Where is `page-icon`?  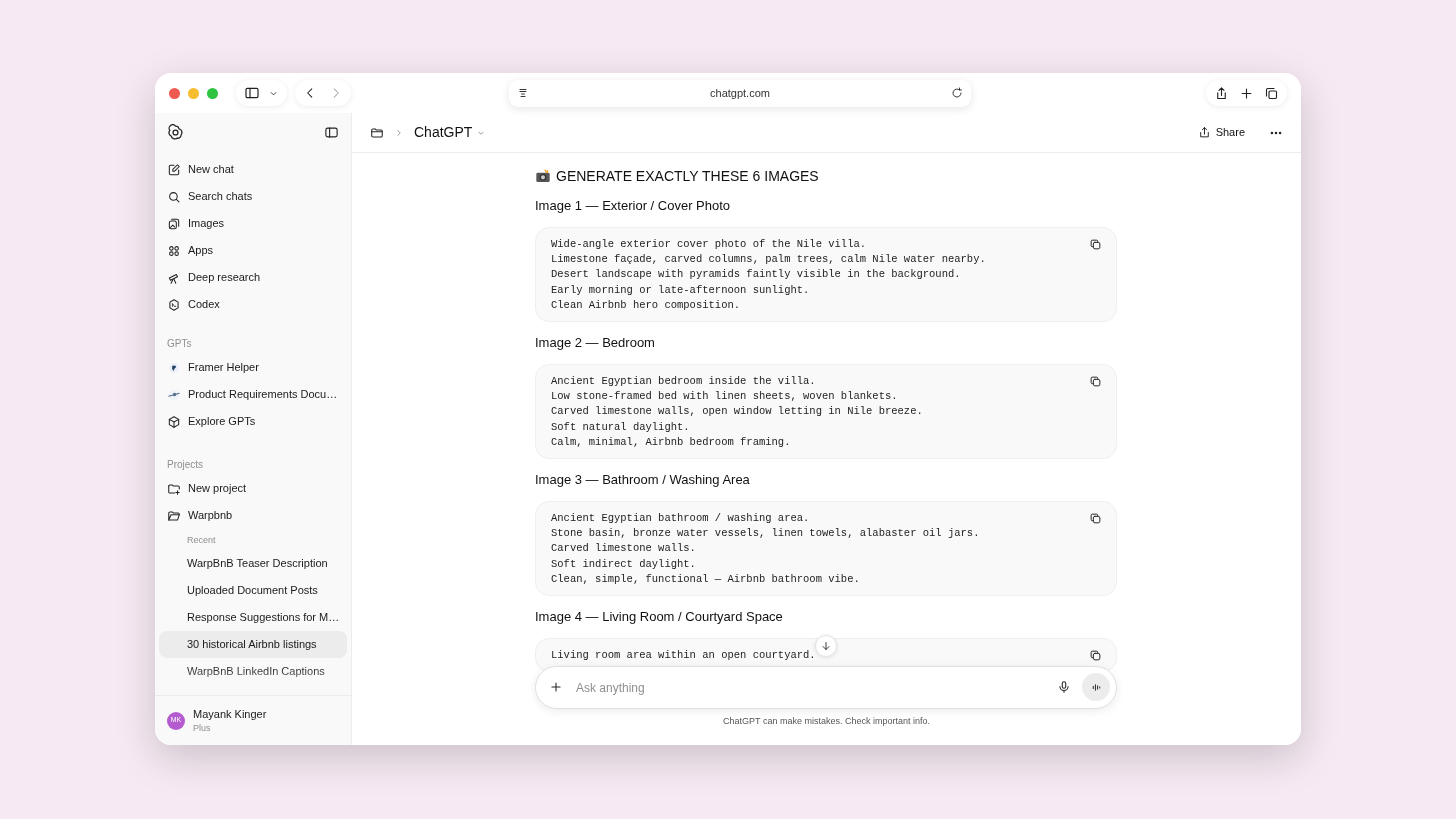 page-icon is located at coordinates (523, 93).